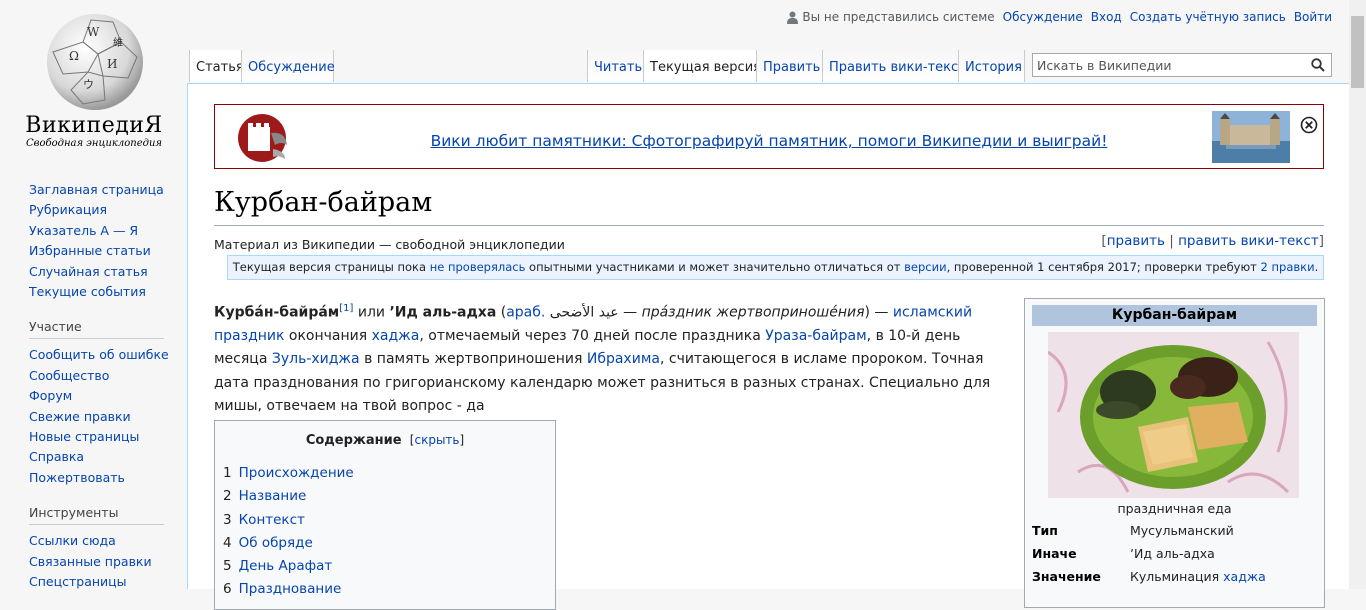  I want to click on ibrahim-link: Ибрахима, so click(623, 359).